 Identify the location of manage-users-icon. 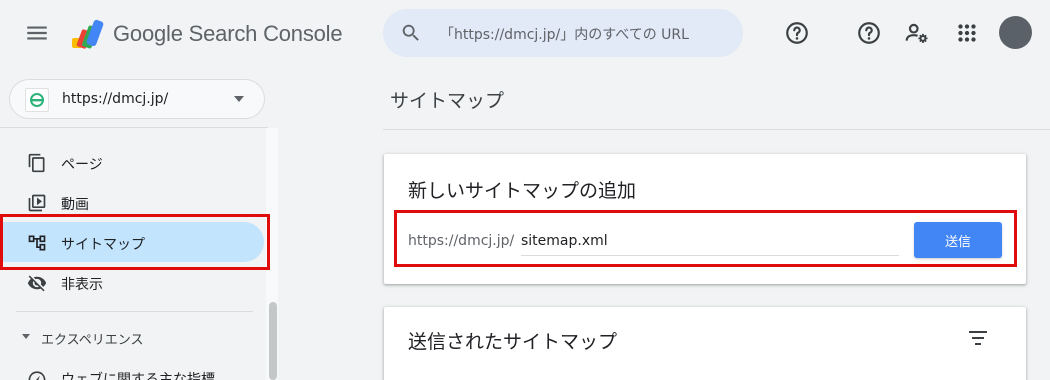
(917, 33).